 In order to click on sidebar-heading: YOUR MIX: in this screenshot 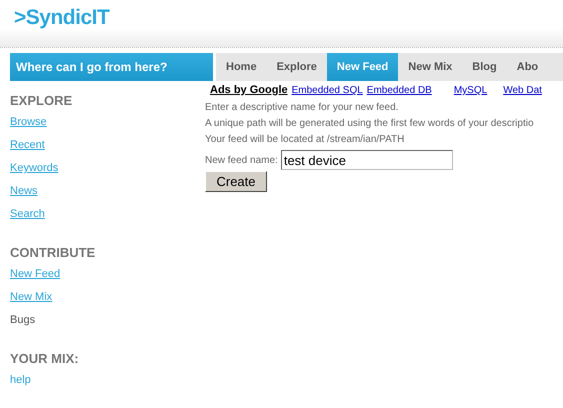, I will do `click(45, 358)`.